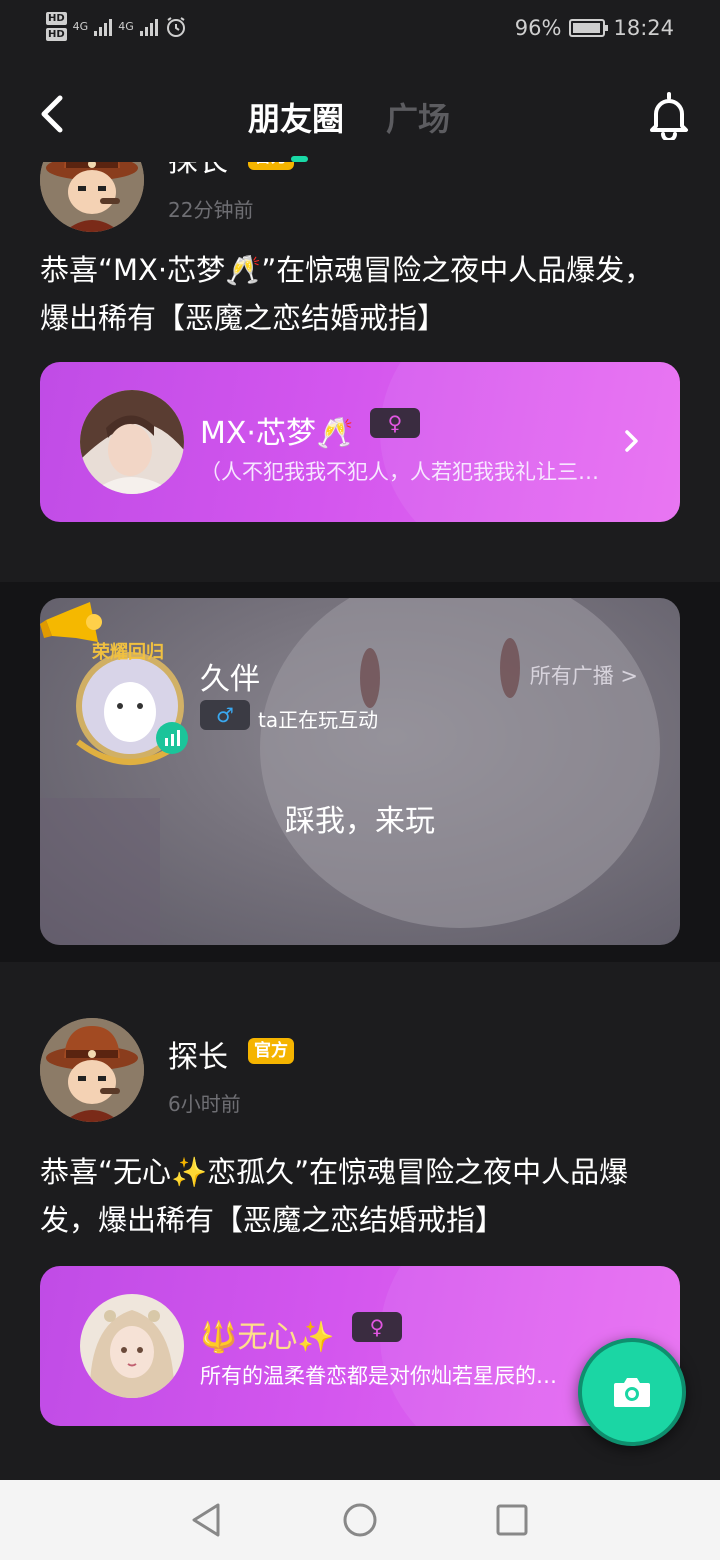  I want to click on broadcast-message: 踩我，来玩, so click(360, 821).